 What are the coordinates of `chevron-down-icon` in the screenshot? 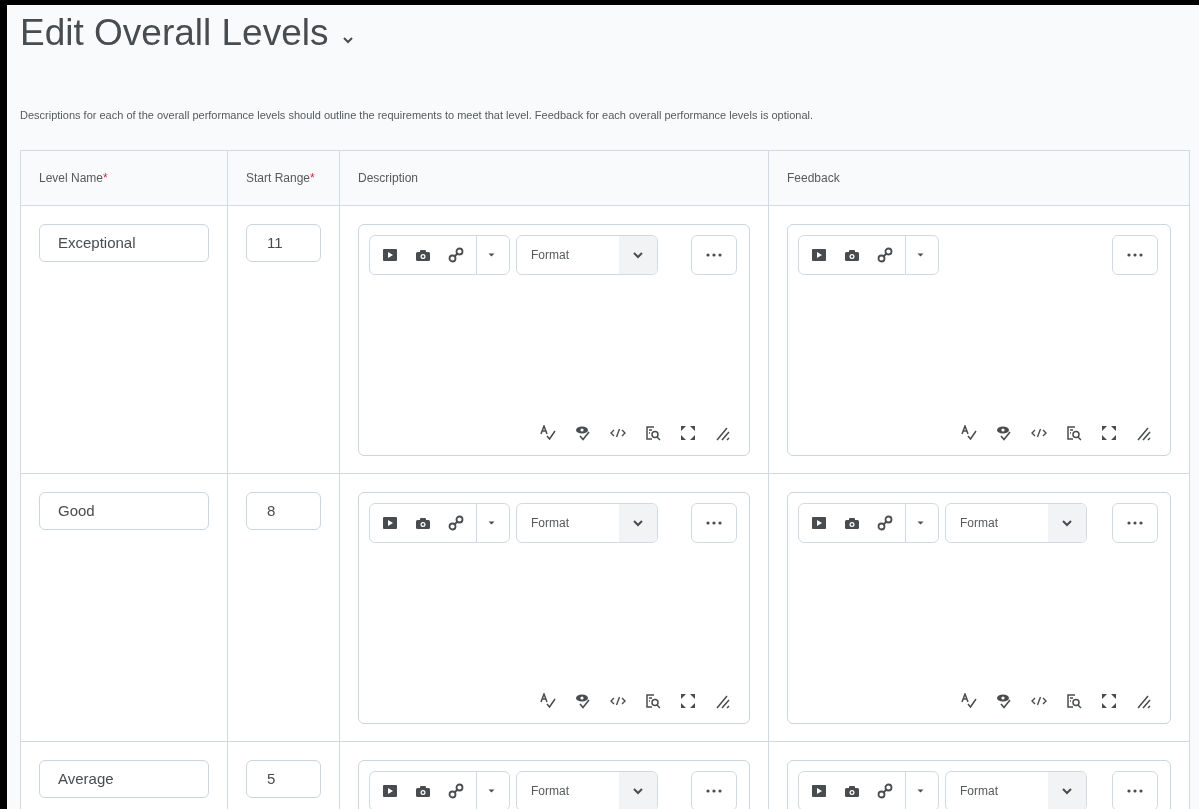 It's located at (348, 40).